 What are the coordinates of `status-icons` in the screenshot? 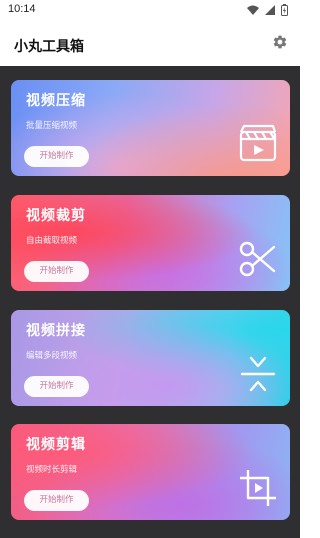 It's located at (267, 10).